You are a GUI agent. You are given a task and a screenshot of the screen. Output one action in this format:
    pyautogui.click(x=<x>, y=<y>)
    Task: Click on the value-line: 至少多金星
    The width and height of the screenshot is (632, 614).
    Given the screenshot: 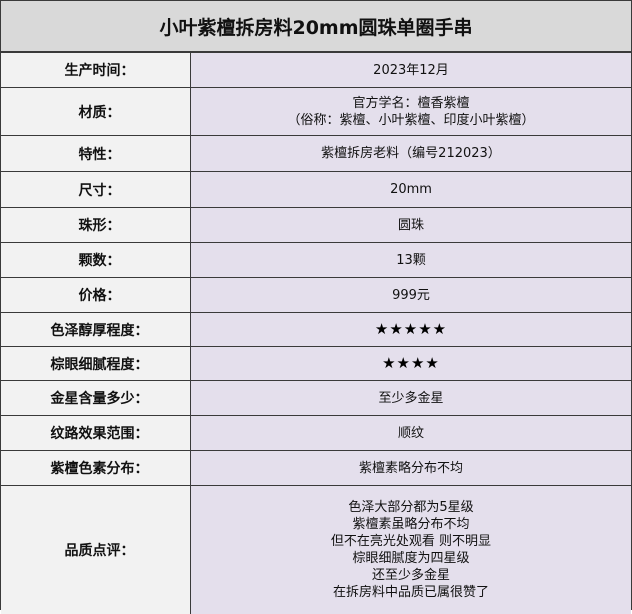 What is the action you would take?
    pyautogui.click(x=411, y=398)
    